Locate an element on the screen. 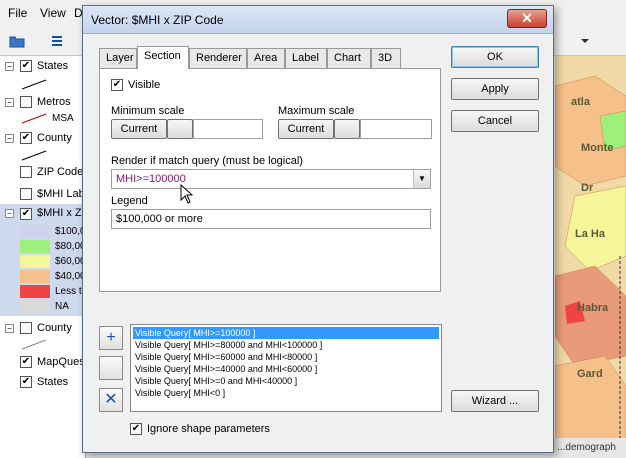 The height and width of the screenshot is (458, 626). map-label: La Ha is located at coordinates (590, 234).